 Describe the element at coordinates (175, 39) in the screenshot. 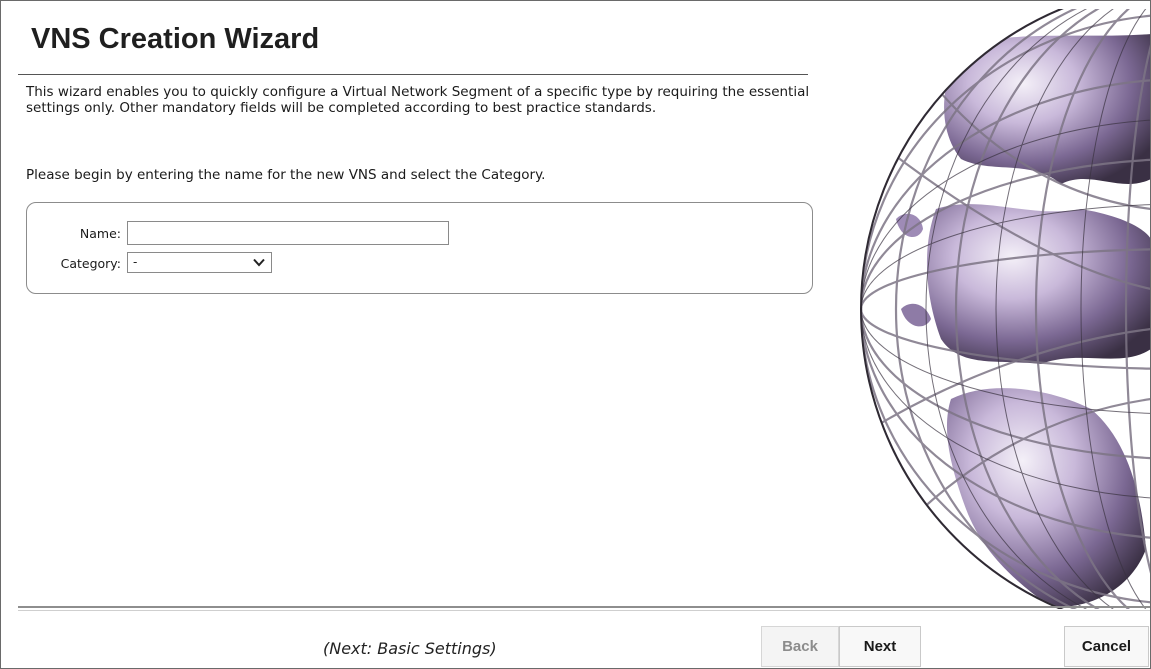

I see `page-title: VNS Creation Wizard` at that location.